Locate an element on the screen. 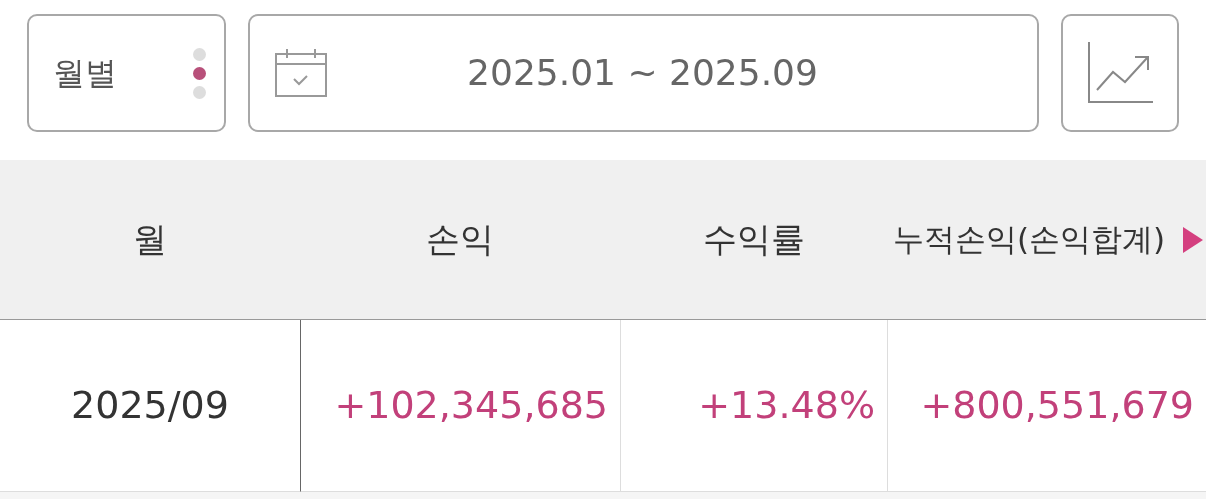 Image resolution: width=1206 pixels, height=499 pixels. column-header: 월 is located at coordinates (150, 239).